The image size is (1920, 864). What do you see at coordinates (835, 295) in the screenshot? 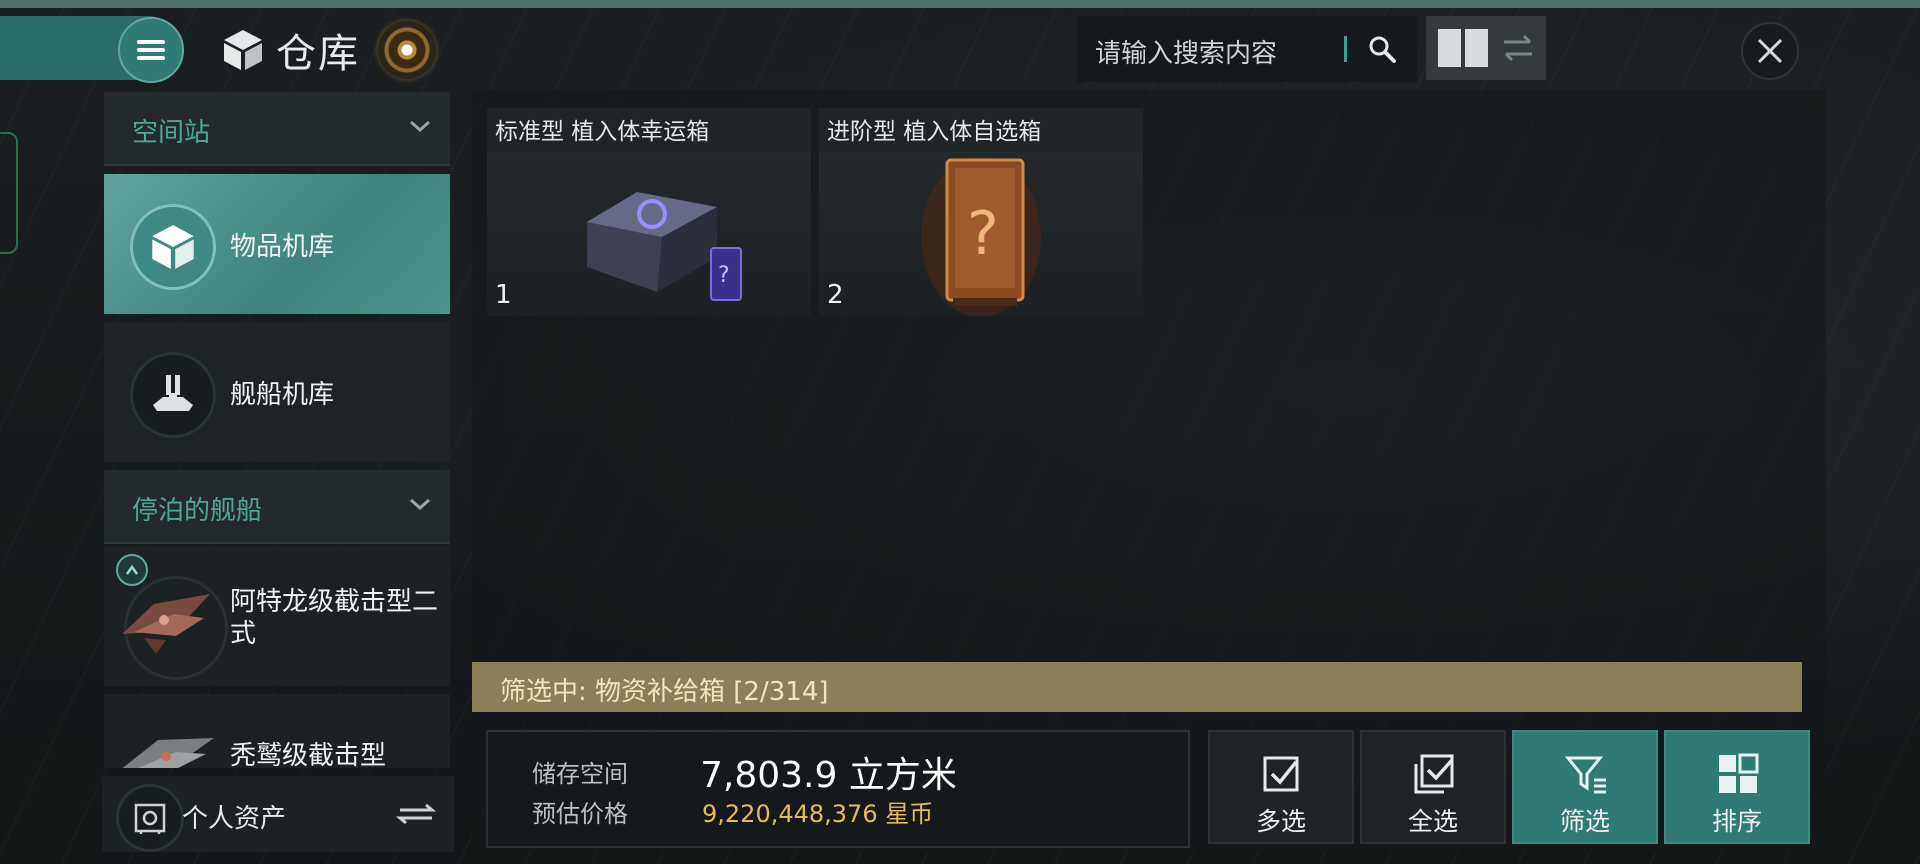
I see `item-quantity: 2` at bounding box center [835, 295].